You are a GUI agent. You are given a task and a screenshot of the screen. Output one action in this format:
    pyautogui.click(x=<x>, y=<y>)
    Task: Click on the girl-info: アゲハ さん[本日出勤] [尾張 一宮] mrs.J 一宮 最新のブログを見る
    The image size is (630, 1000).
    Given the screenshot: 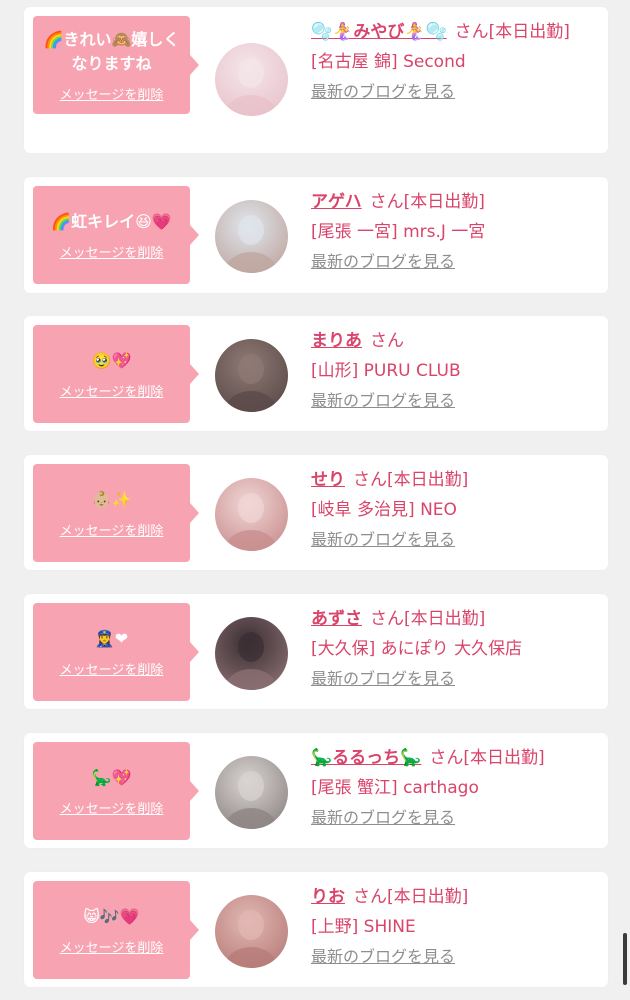 What is the action you would take?
    pyautogui.click(x=456, y=232)
    